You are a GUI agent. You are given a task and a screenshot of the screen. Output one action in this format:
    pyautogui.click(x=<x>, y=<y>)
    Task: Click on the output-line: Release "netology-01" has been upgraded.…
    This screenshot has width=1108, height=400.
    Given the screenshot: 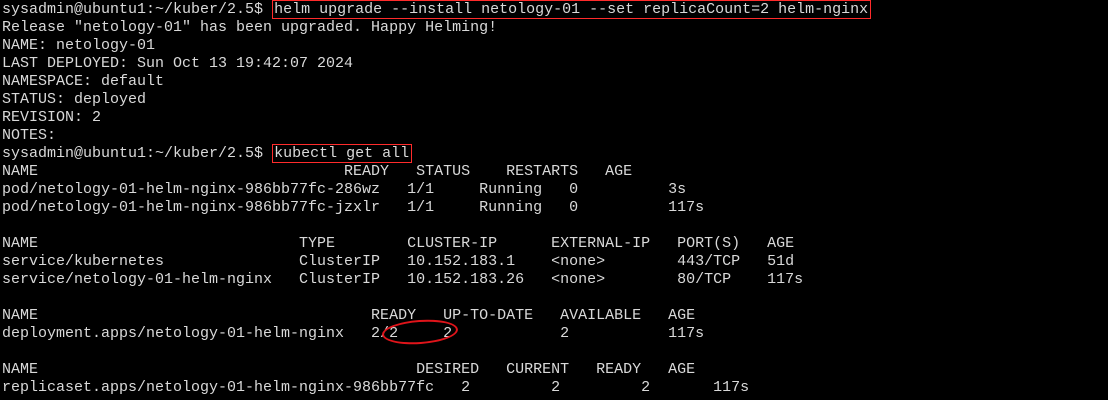 What is the action you would take?
    pyautogui.click(x=250, y=27)
    